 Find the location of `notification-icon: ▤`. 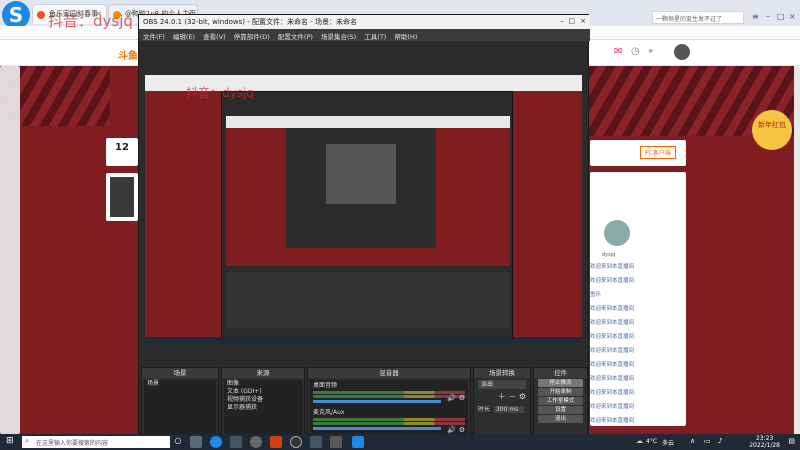

notification-icon: ▤ is located at coordinates (791, 441).